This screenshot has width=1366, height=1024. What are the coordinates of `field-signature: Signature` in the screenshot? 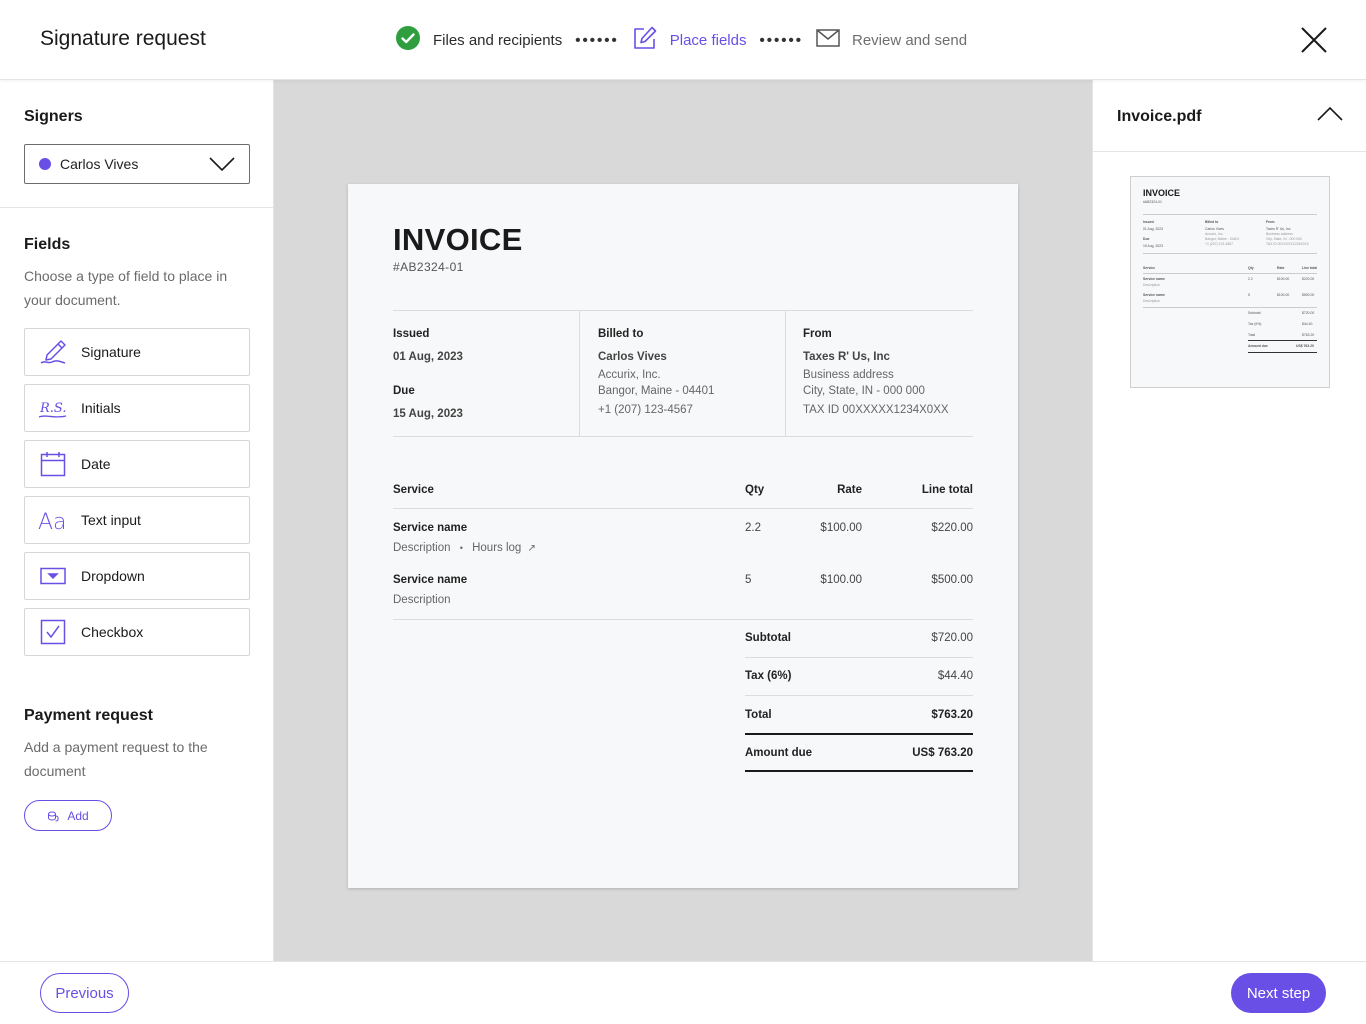 It's located at (137, 352).